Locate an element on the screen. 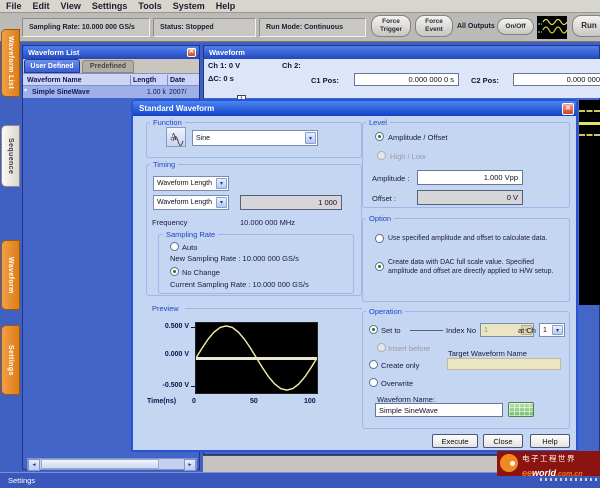 This screenshot has width=600, height=488. force-event-button: Force Event is located at coordinates (434, 26).